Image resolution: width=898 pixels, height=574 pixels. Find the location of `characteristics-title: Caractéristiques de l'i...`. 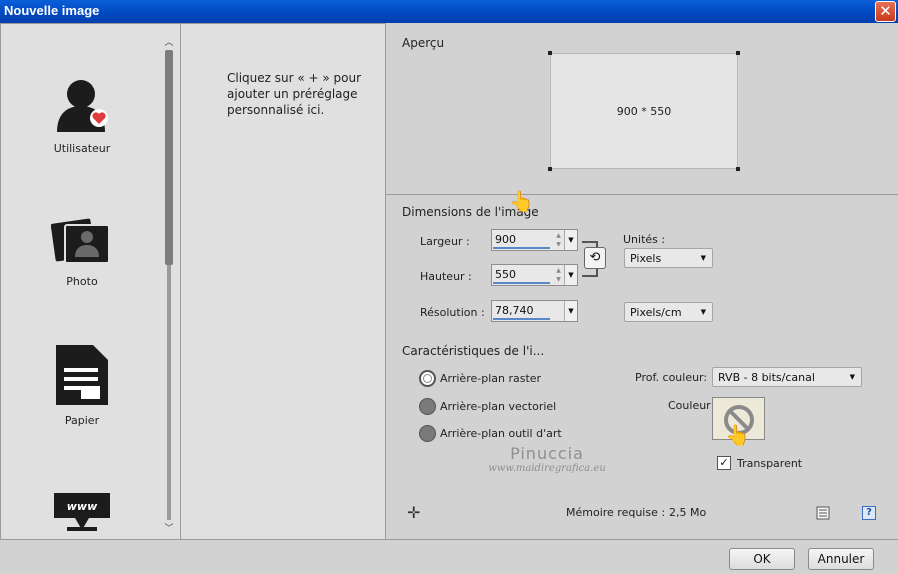

characteristics-title: Caractéristiques de l'i... is located at coordinates (473, 351).